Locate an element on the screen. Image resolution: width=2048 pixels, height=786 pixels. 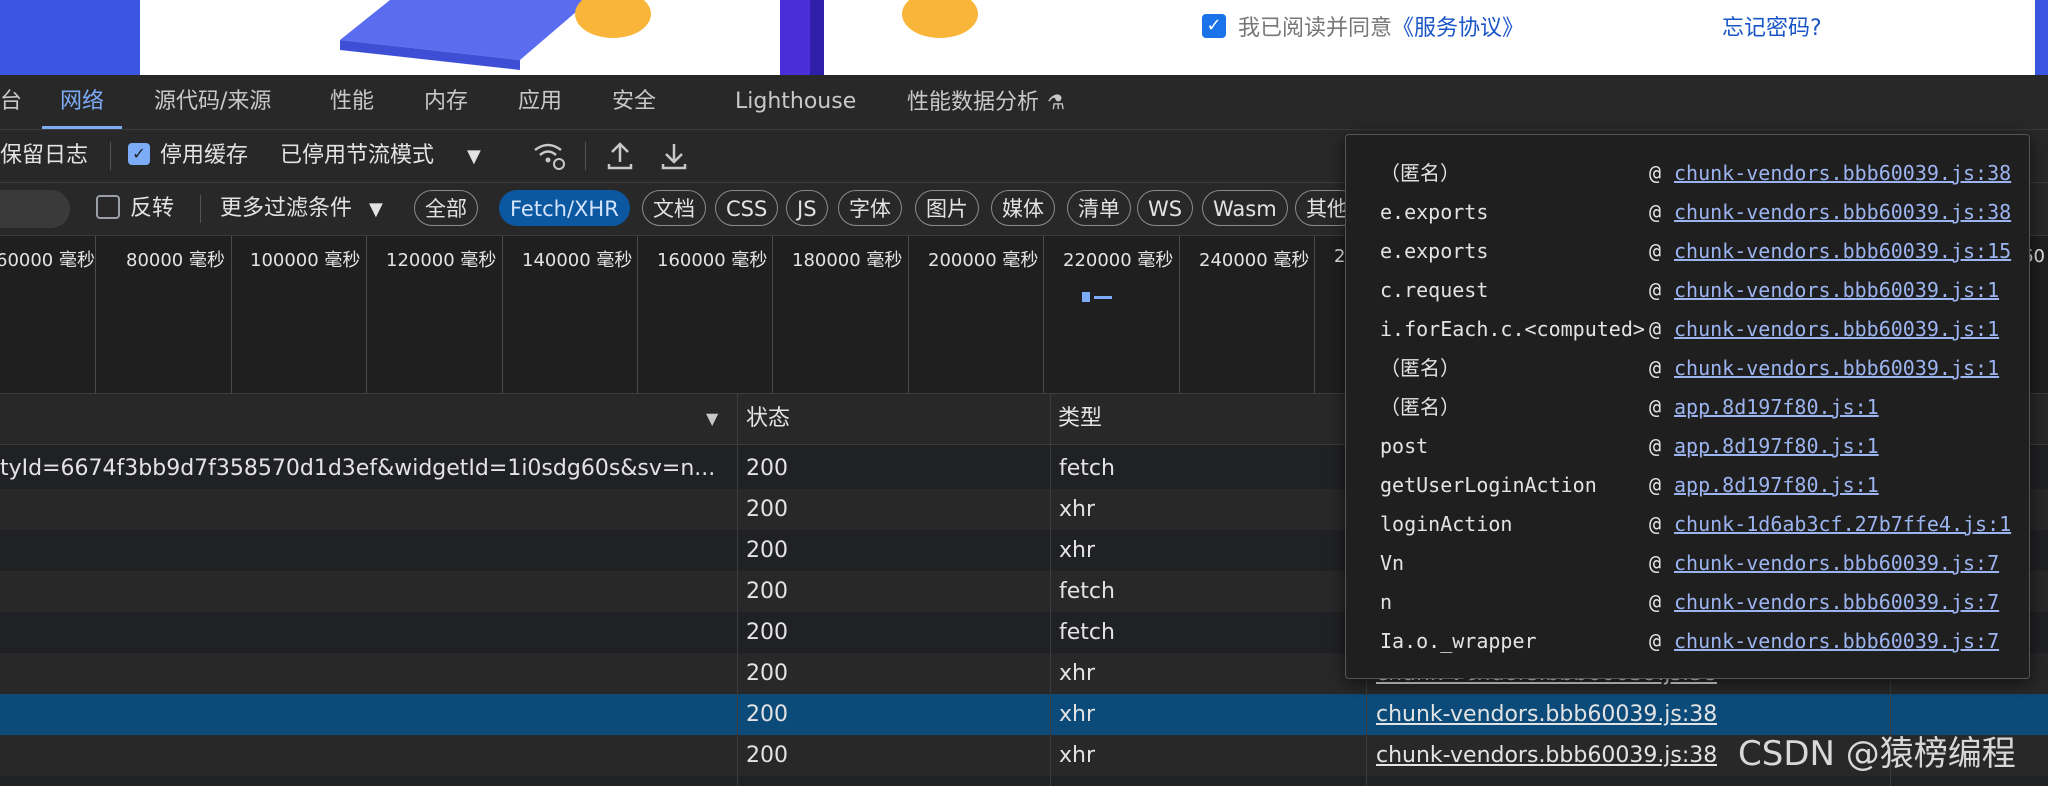
tab-sources: 源代码/来源 is located at coordinates (212, 102).